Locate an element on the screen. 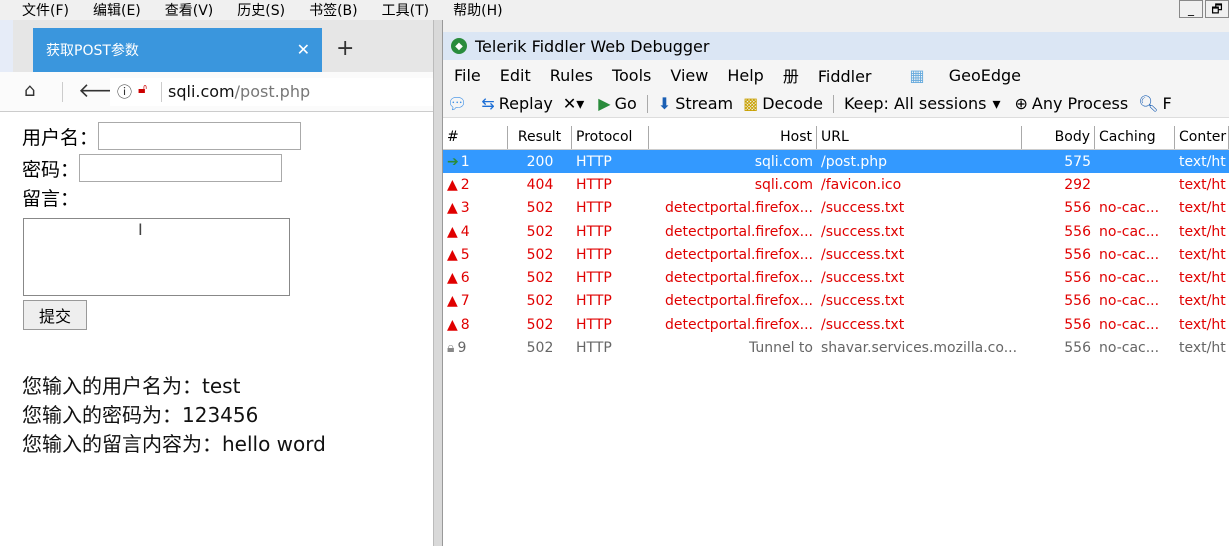 Image resolution: width=1229 pixels, height=546 pixels. cell-result-text: 502 is located at coordinates (540, 208).